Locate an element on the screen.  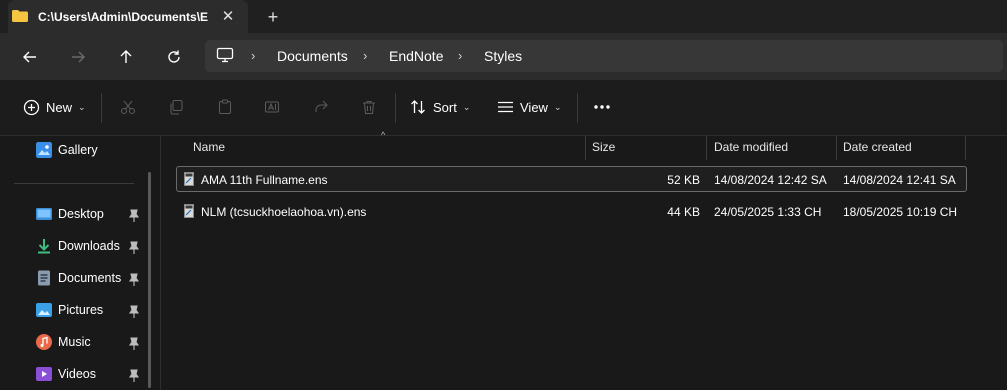
sidebar-item-label: Downloads is located at coordinates (89, 246).